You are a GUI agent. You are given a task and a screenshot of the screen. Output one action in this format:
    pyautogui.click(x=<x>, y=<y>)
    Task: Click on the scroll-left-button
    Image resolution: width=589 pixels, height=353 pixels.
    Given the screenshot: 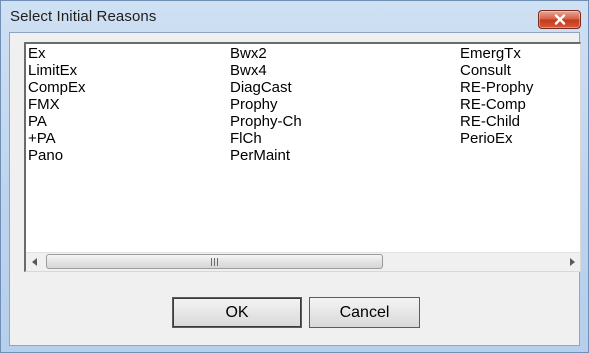 What is the action you would take?
    pyautogui.click(x=34, y=262)
    